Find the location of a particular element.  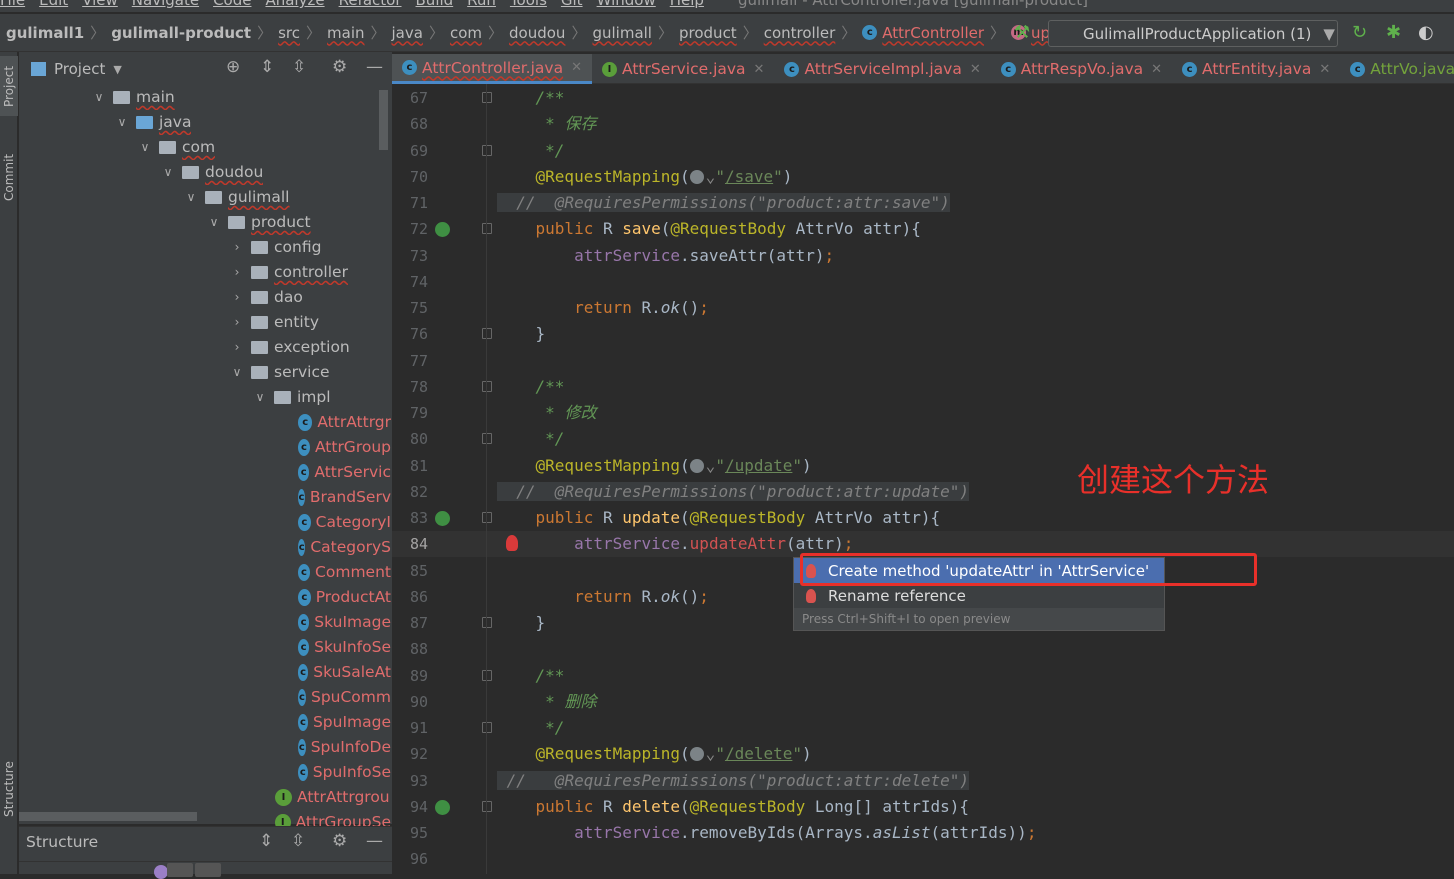

tree-item: ∨ product is located at coordinates (258, 222).